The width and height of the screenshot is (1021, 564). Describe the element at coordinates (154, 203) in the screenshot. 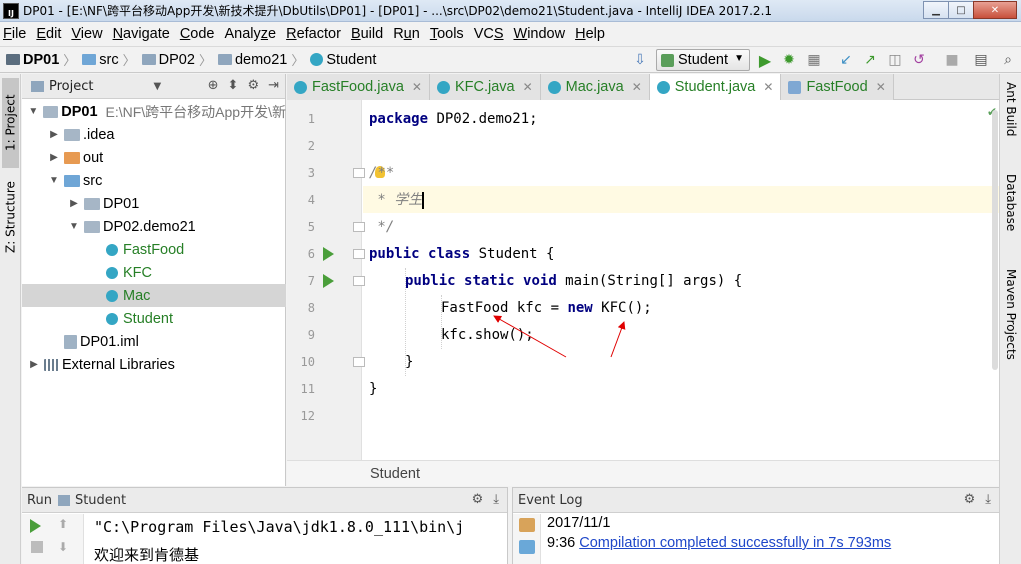

I see `tree-item: ▶ DP01` at that location.